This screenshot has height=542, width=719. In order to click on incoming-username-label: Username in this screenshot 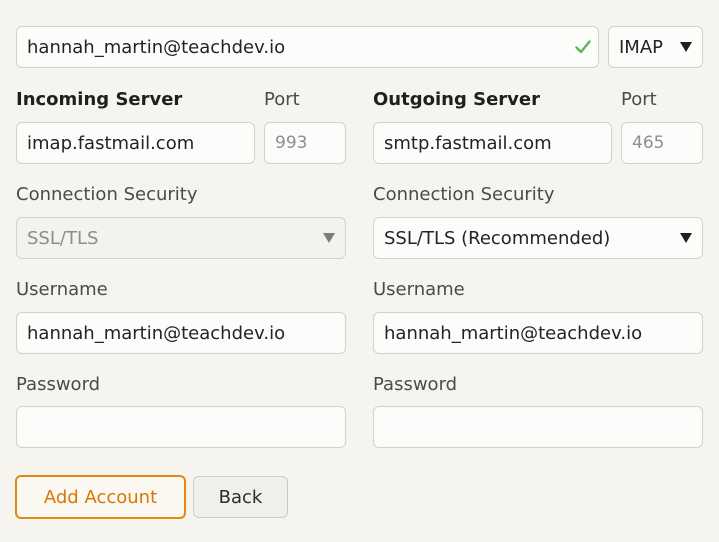, I will do `click(62, 289)`.